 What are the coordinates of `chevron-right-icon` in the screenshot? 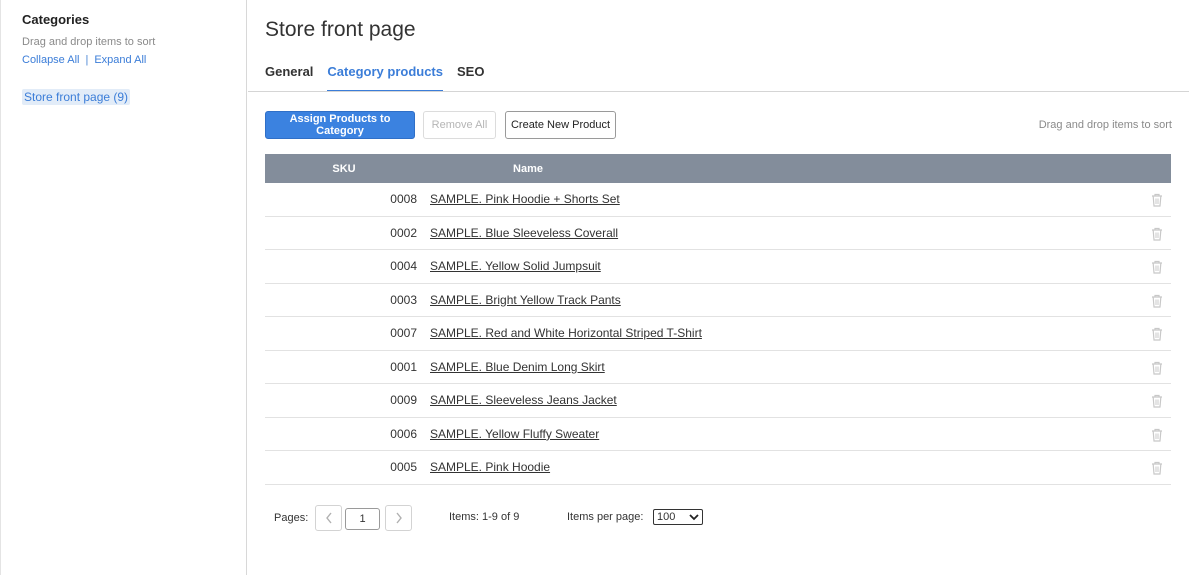 It's located at (398, 518).